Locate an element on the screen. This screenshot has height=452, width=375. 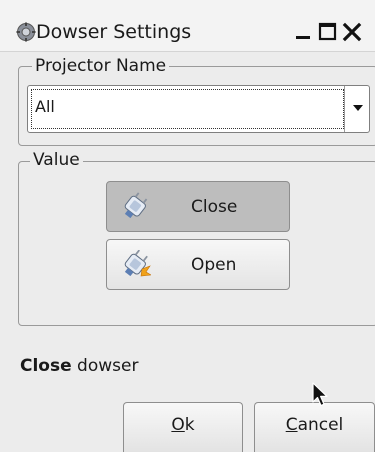
plug-disconnected-icon is located at coordinates (136, 205).